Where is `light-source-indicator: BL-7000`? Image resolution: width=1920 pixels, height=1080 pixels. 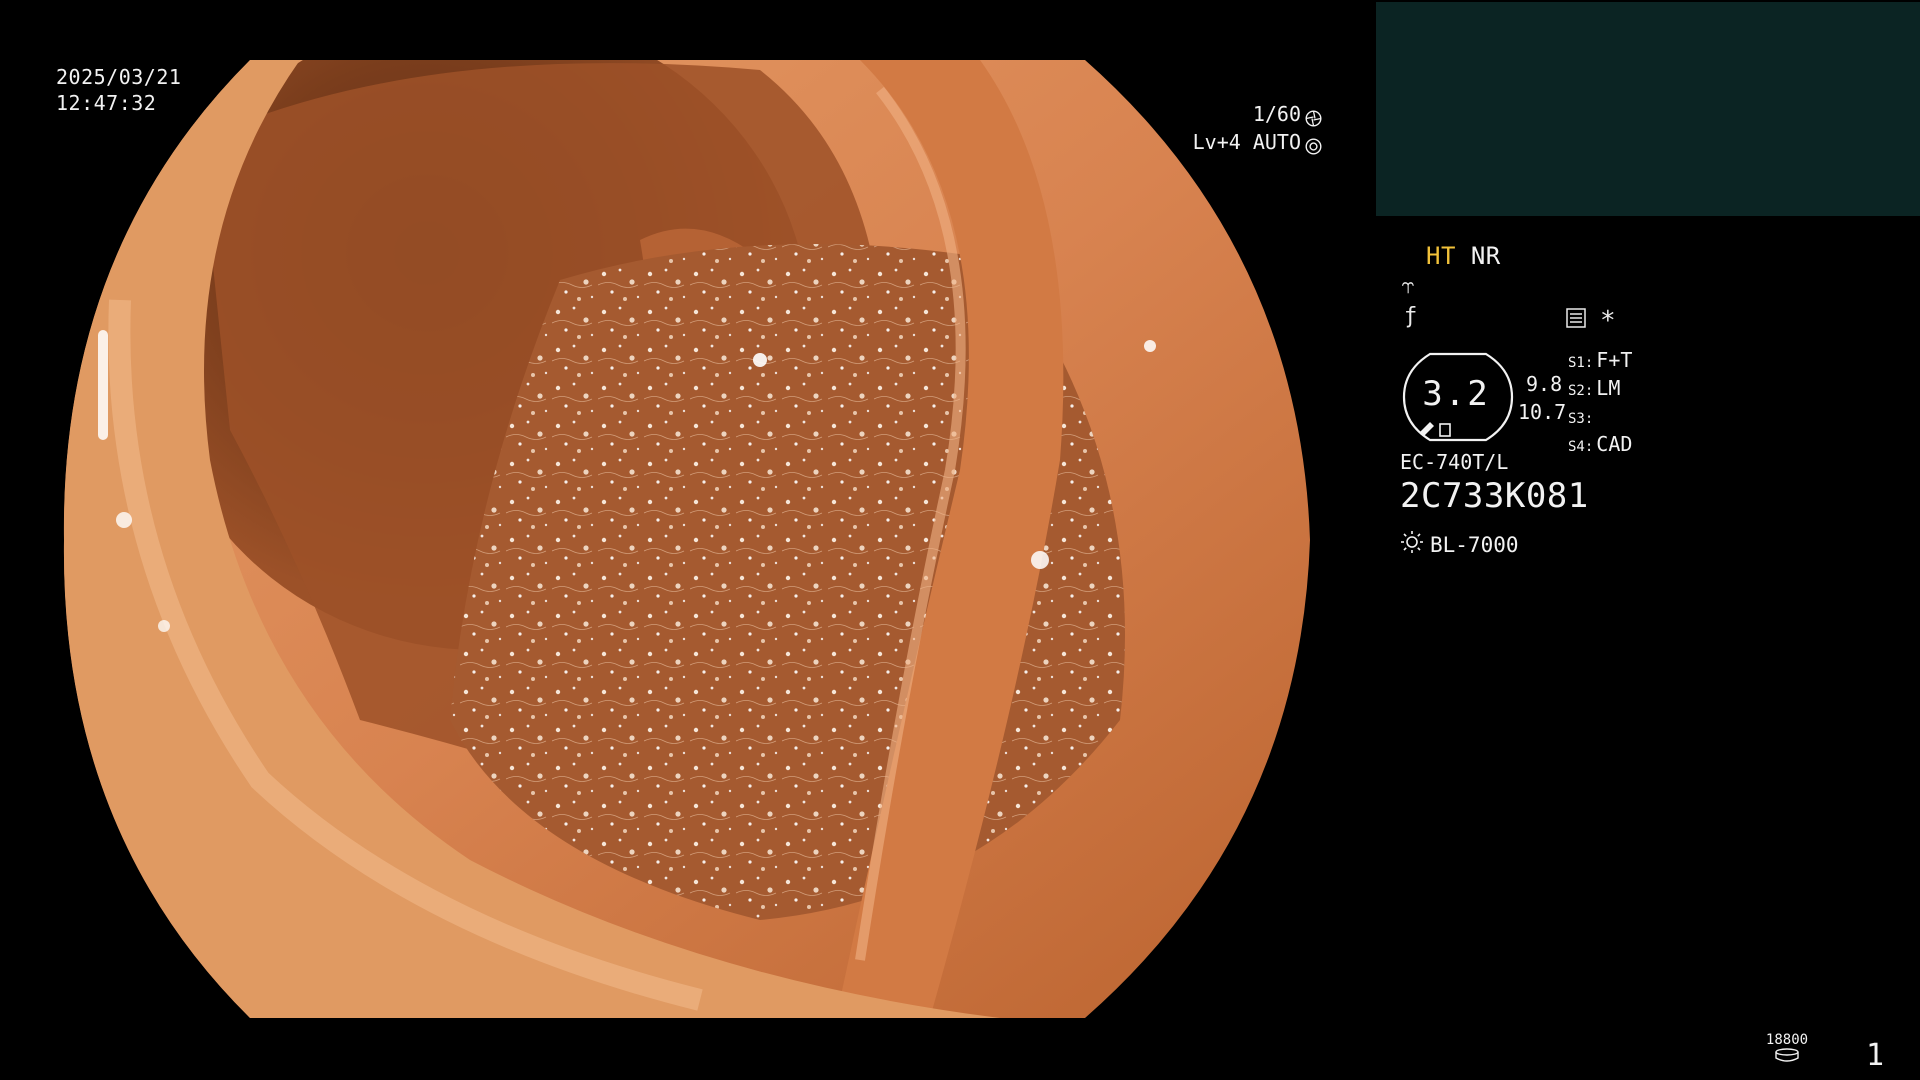 light-source-indicator: BL-7000 is located at coordinates (1459, 544).